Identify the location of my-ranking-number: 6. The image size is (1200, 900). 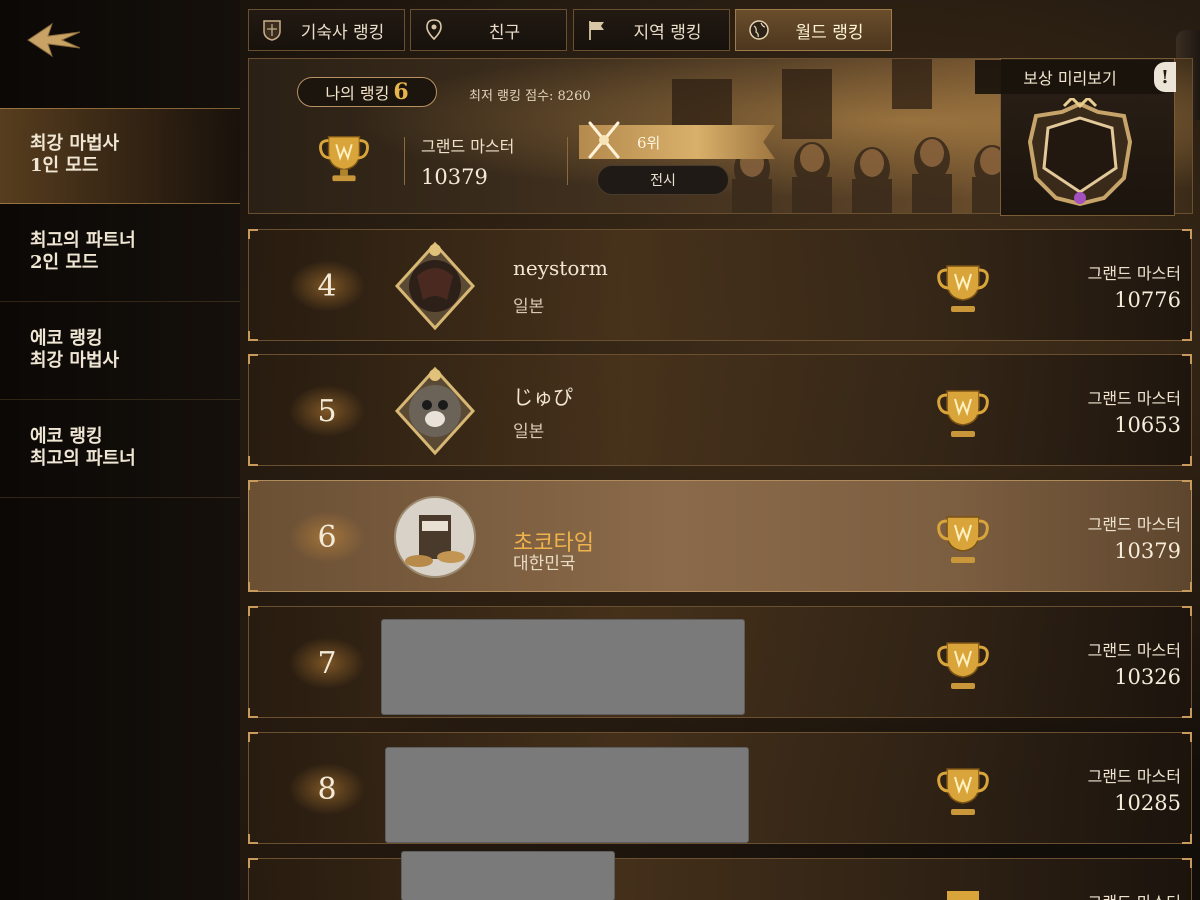
(401, 92).